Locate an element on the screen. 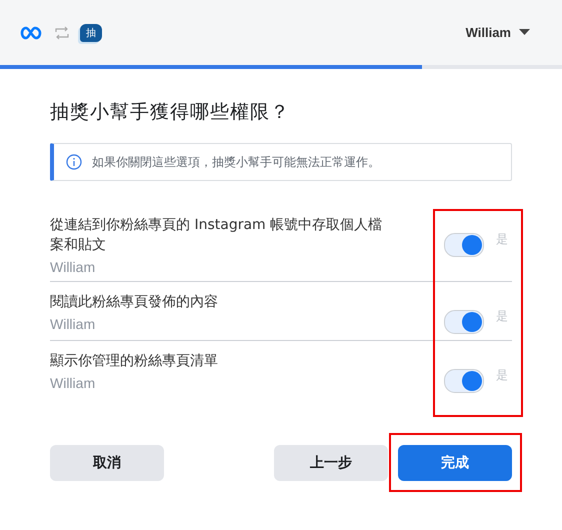  notice-text: 如果你關閉這些選項，抽獎小幫手可能無法正常運作。 is located at coordinates (236, 162).